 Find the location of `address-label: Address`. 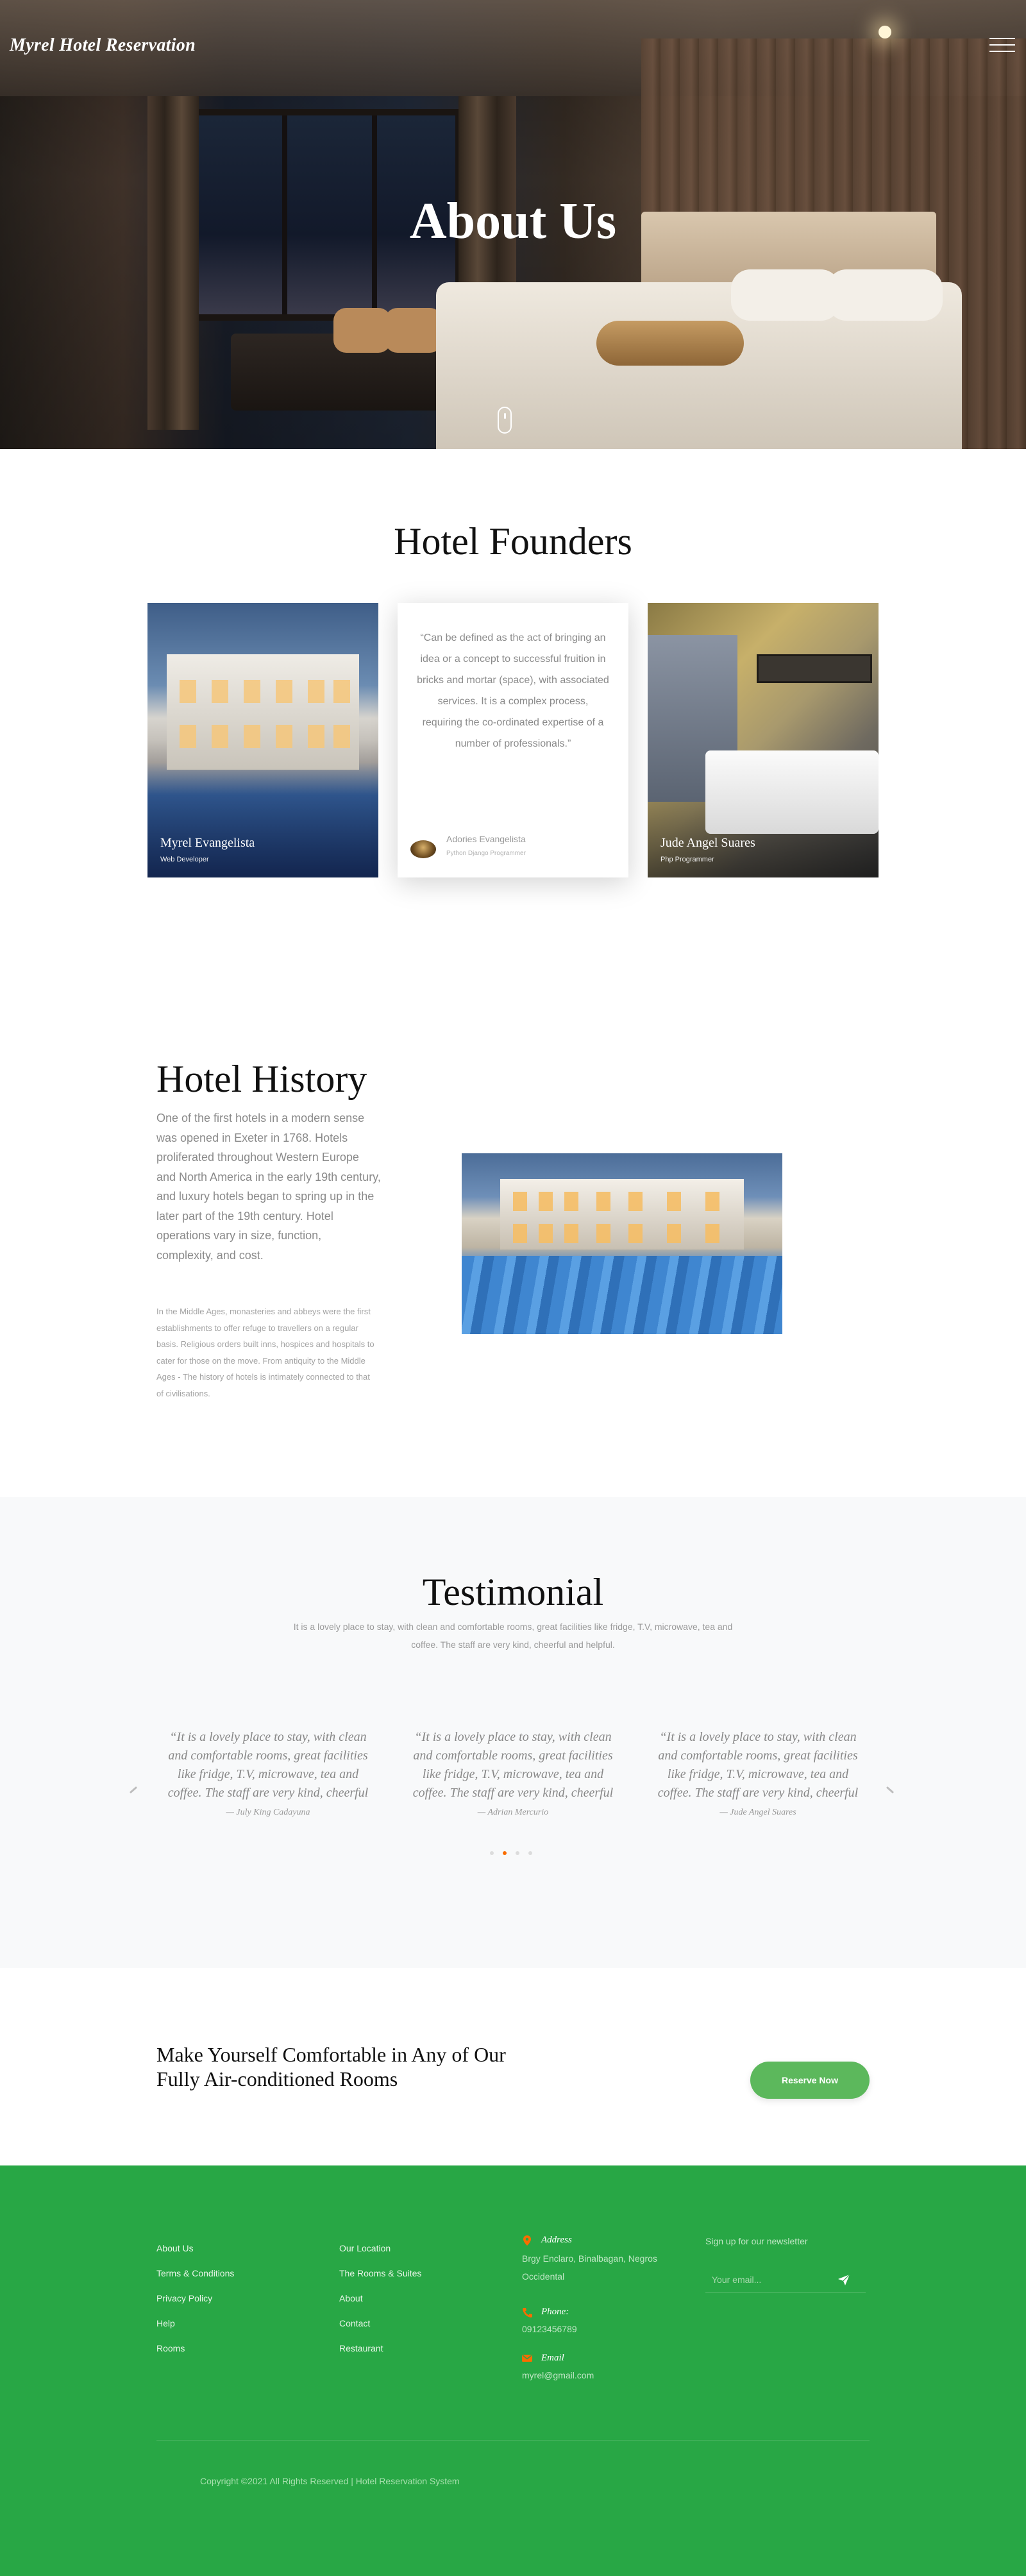

address-label: Address is located at coordinates (556, 2240).